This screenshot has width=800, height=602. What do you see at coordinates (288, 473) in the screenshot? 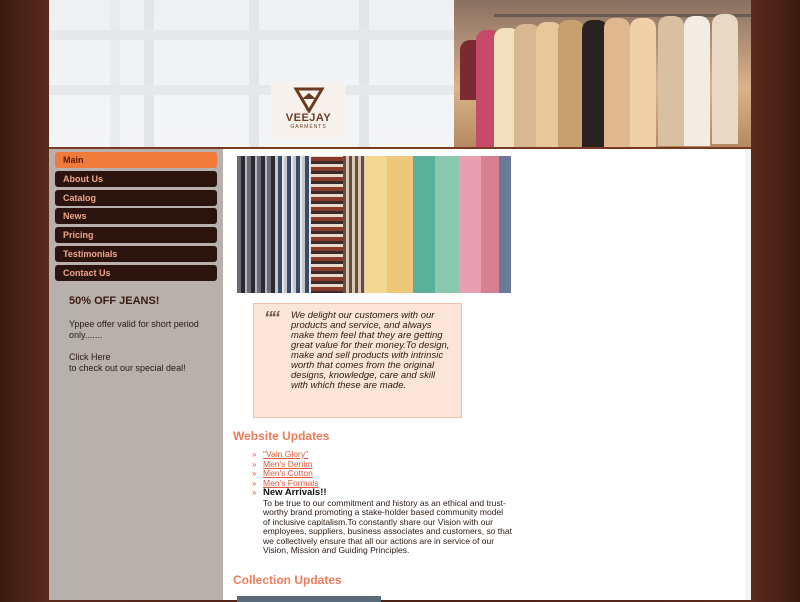
I see `update-link: Men's Cotton` at bounding box center [288, 473].